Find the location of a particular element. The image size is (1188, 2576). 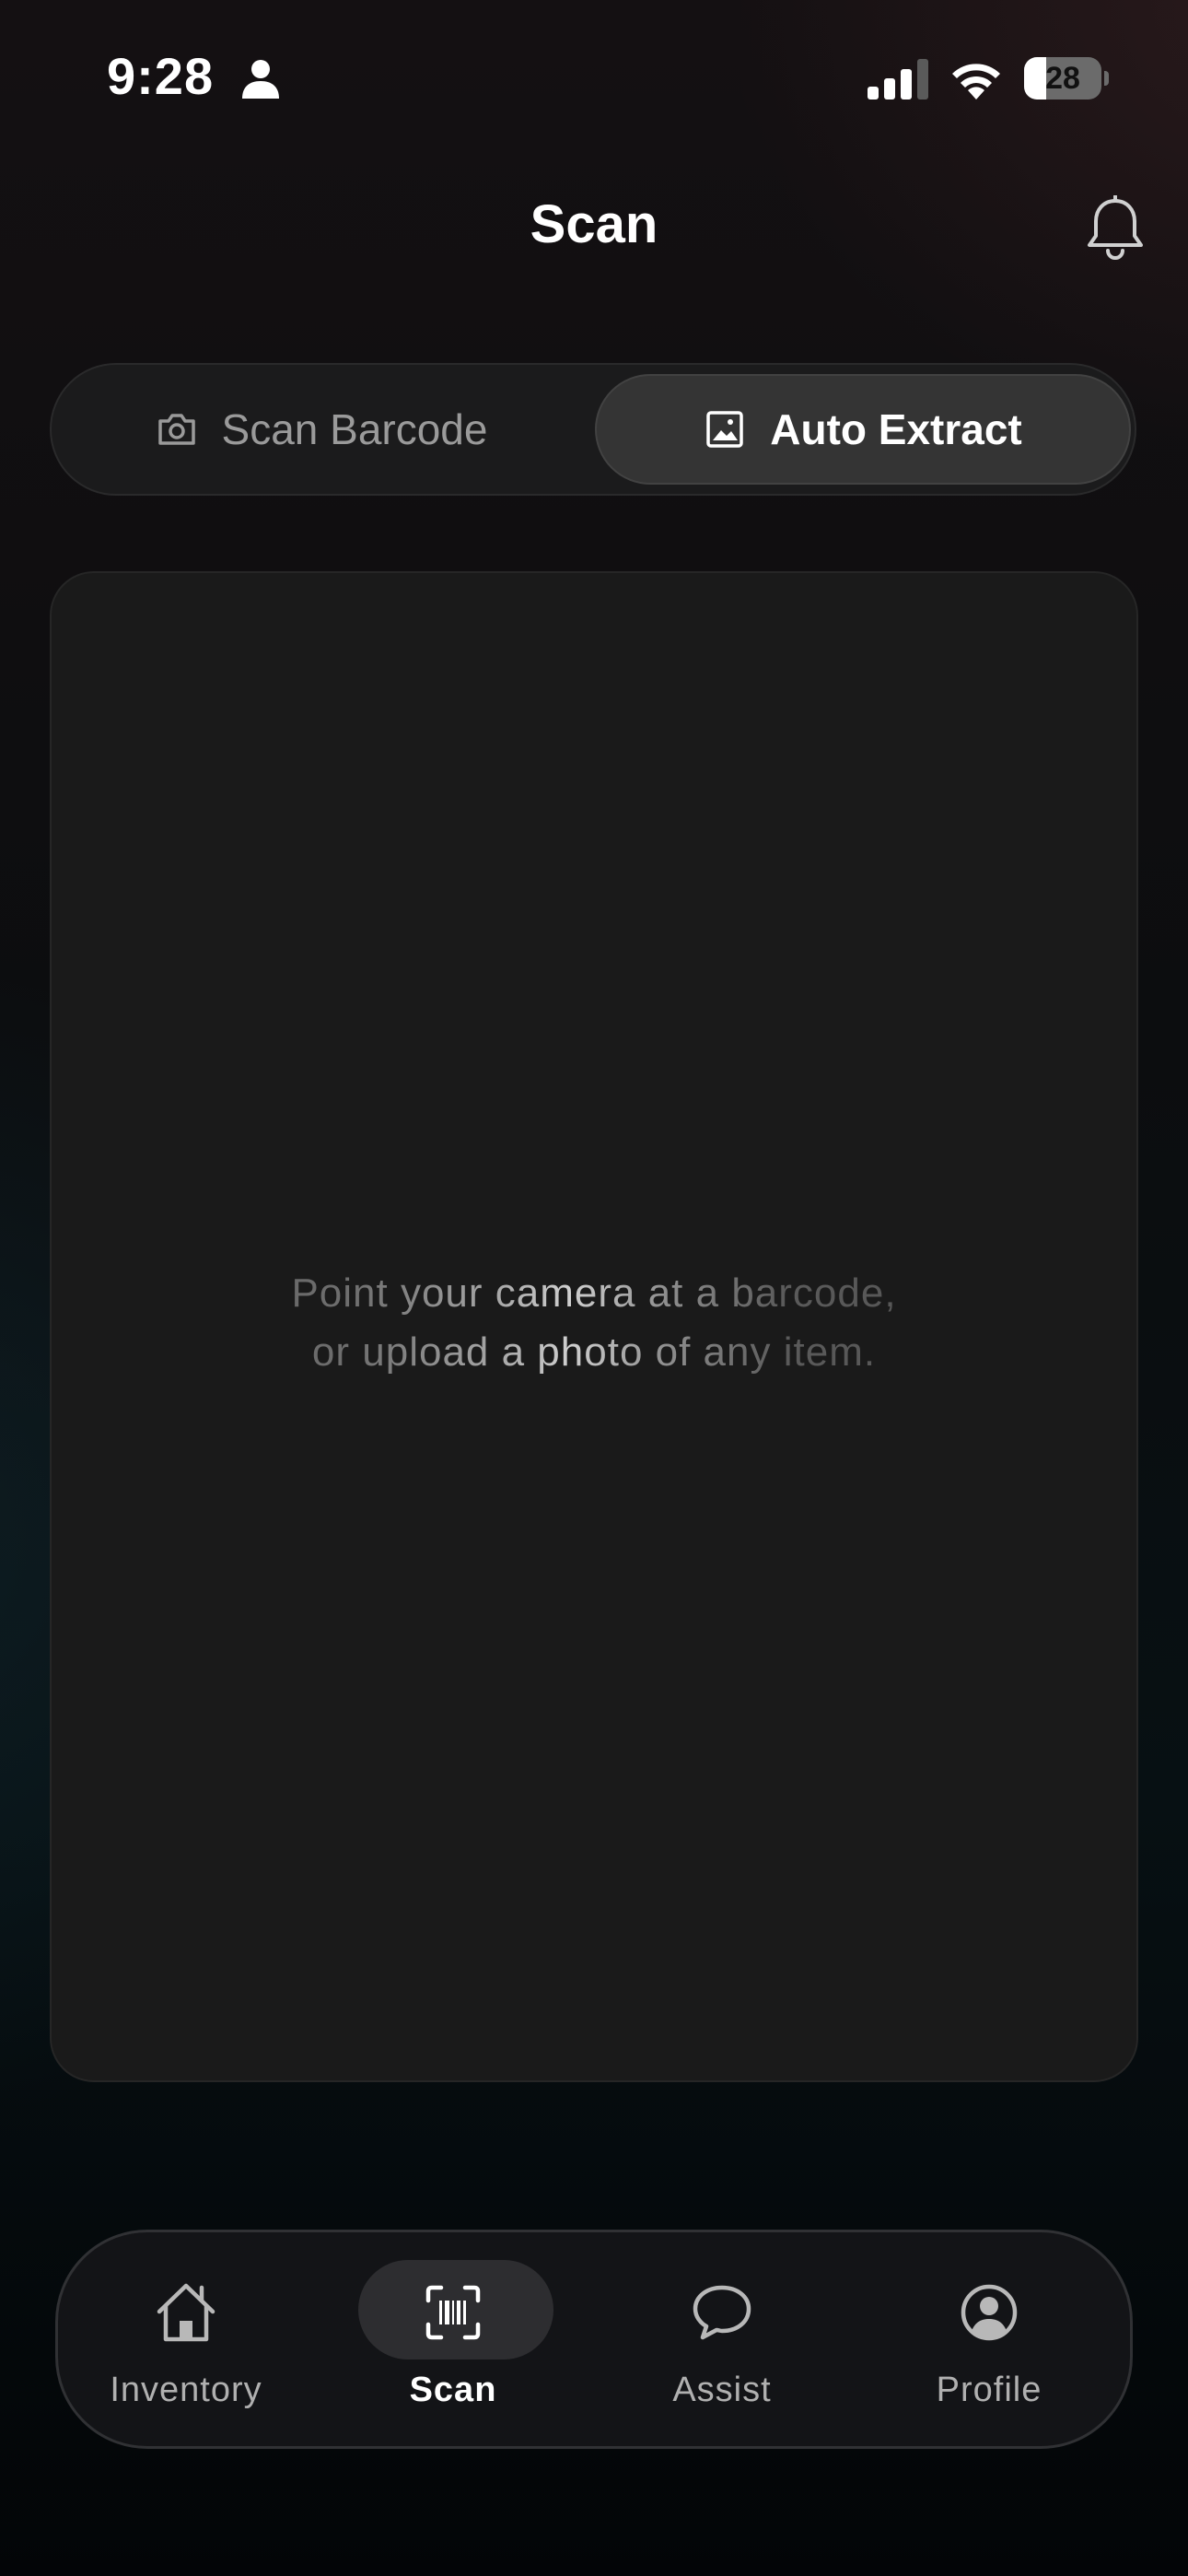

chat-bubble-icon is located at coordinates (722, 2312).